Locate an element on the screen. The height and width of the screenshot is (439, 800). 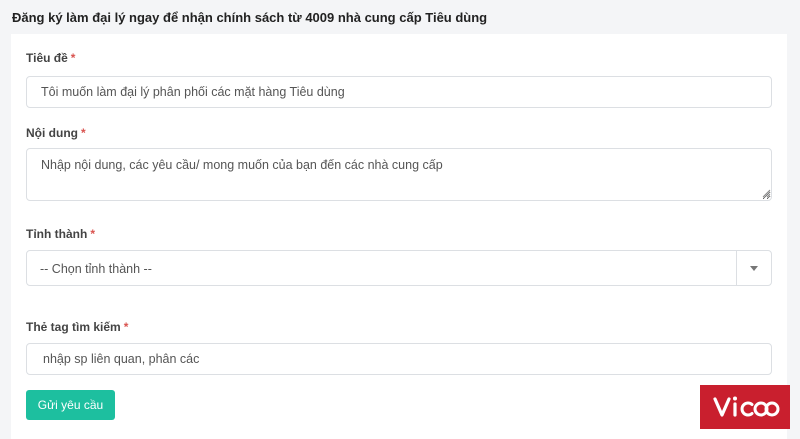
content-label-text: Nội dung is located at coordinates (52, 133).